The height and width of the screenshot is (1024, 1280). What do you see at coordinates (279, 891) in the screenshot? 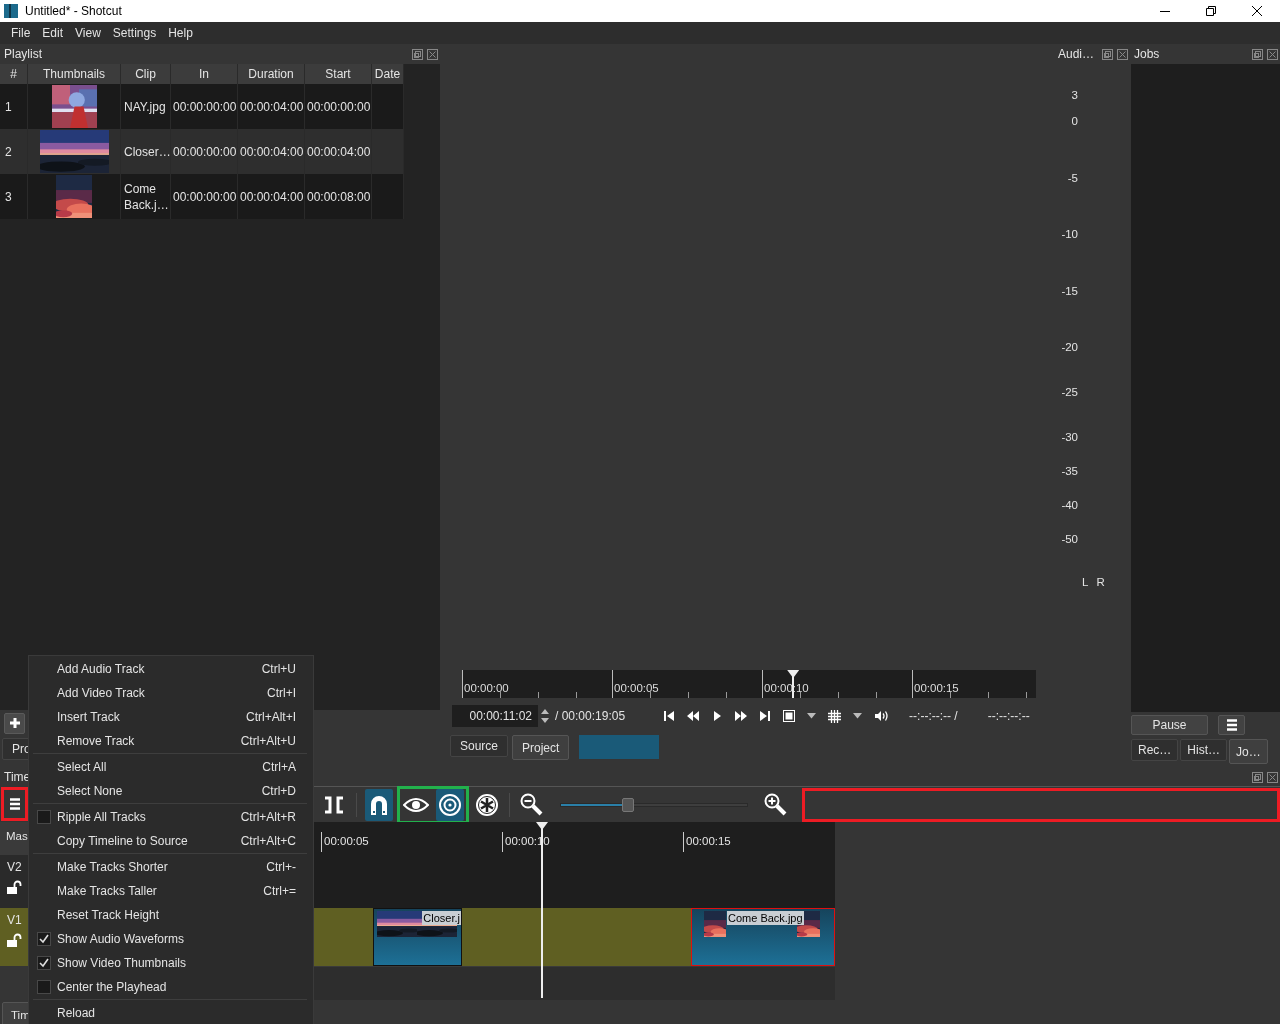
I see `shortcut-label: Ctrl+=` at bounding box center [279, 891].